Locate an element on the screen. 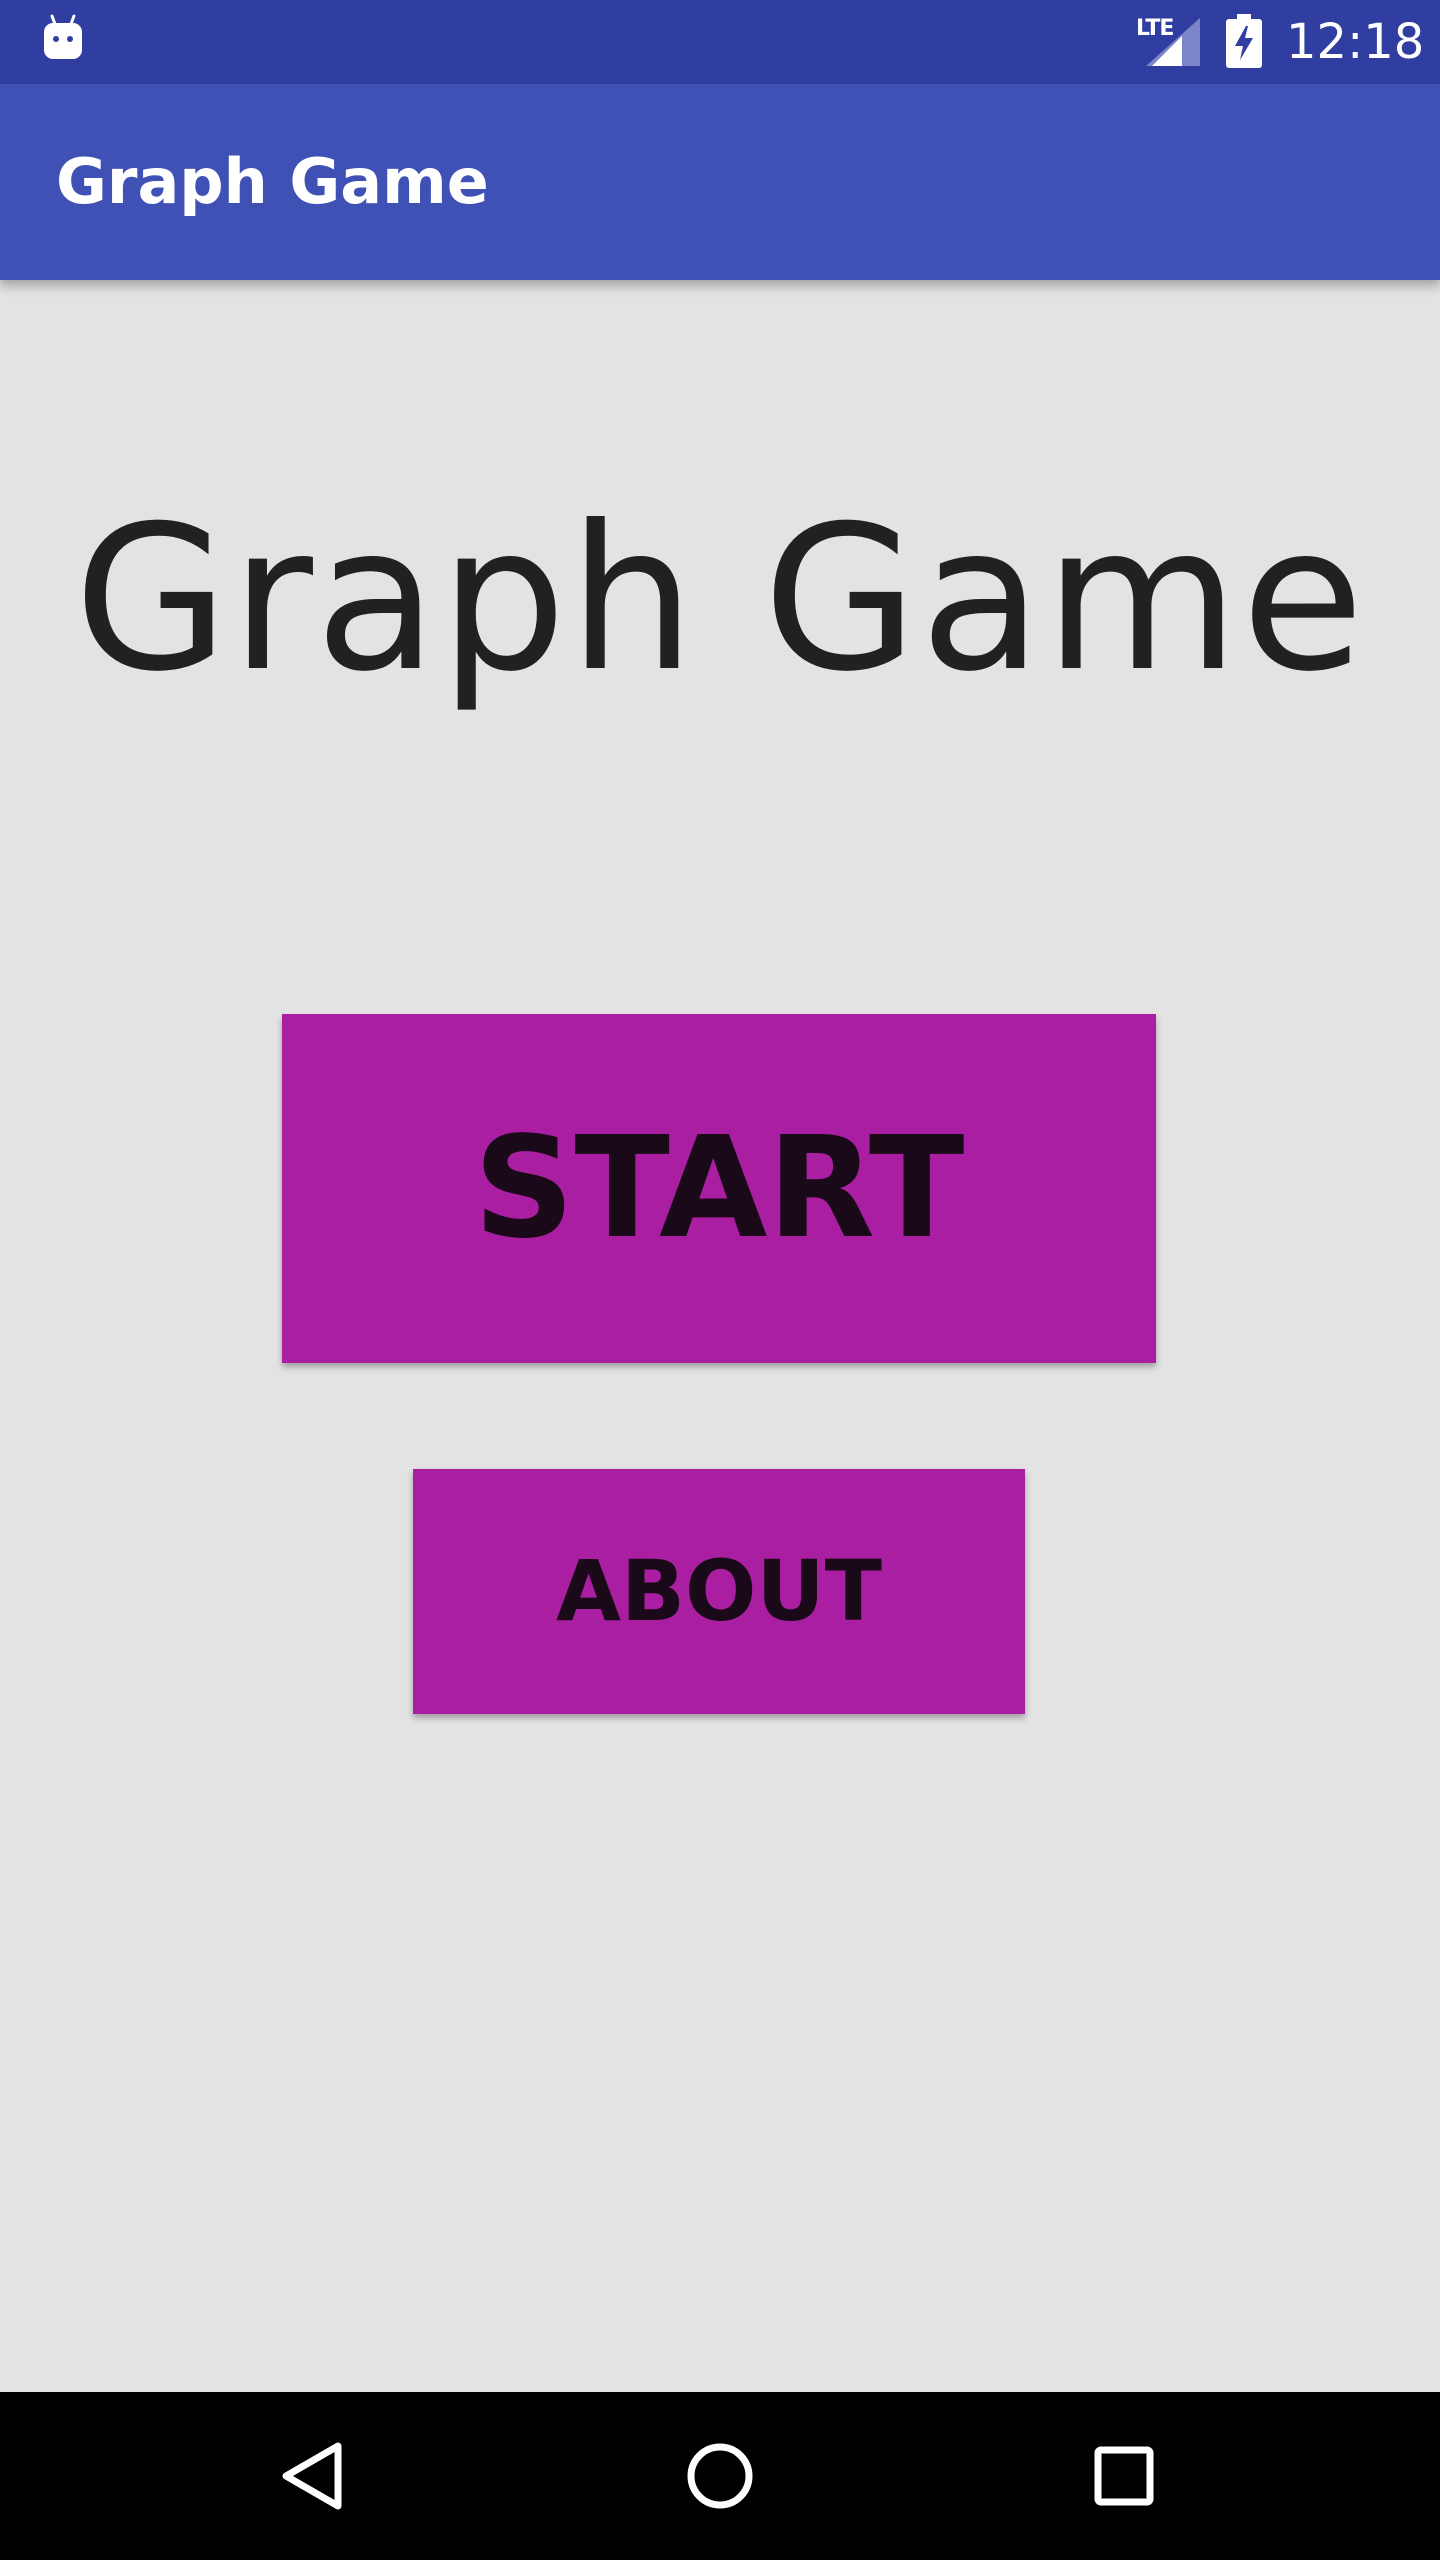  app-bar: Graph Game is located at coordinates (720, 182).